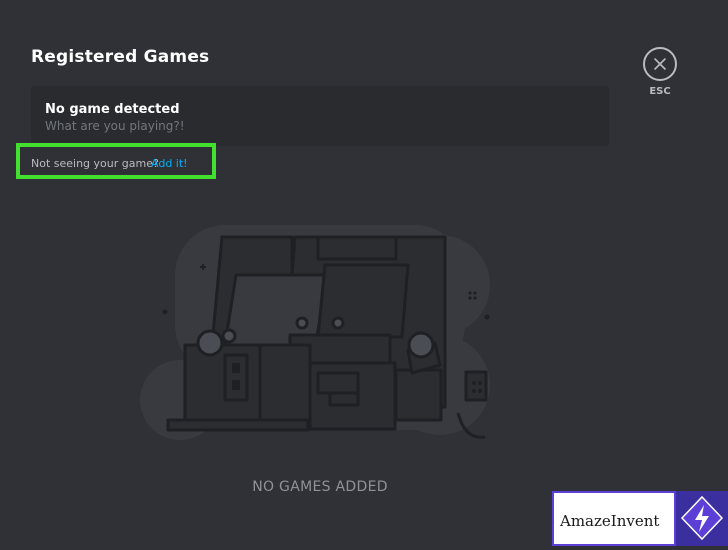 The height and width of the screenshot is (550, 728). Describe the element at coordinates (635, 521) in the screenshot. I see `watermark-text-invent: Invent` at that location.